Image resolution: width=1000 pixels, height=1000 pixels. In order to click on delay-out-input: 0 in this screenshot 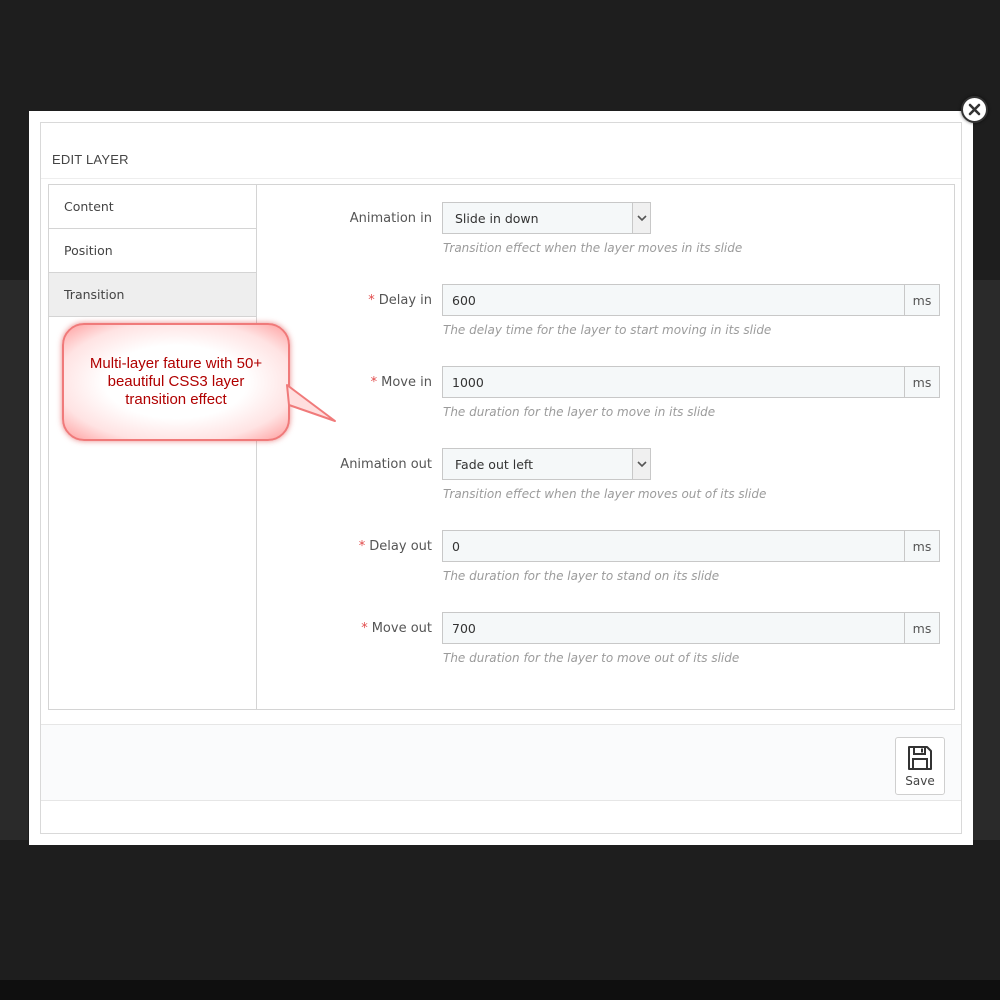, I will do `click(673, 546)`.